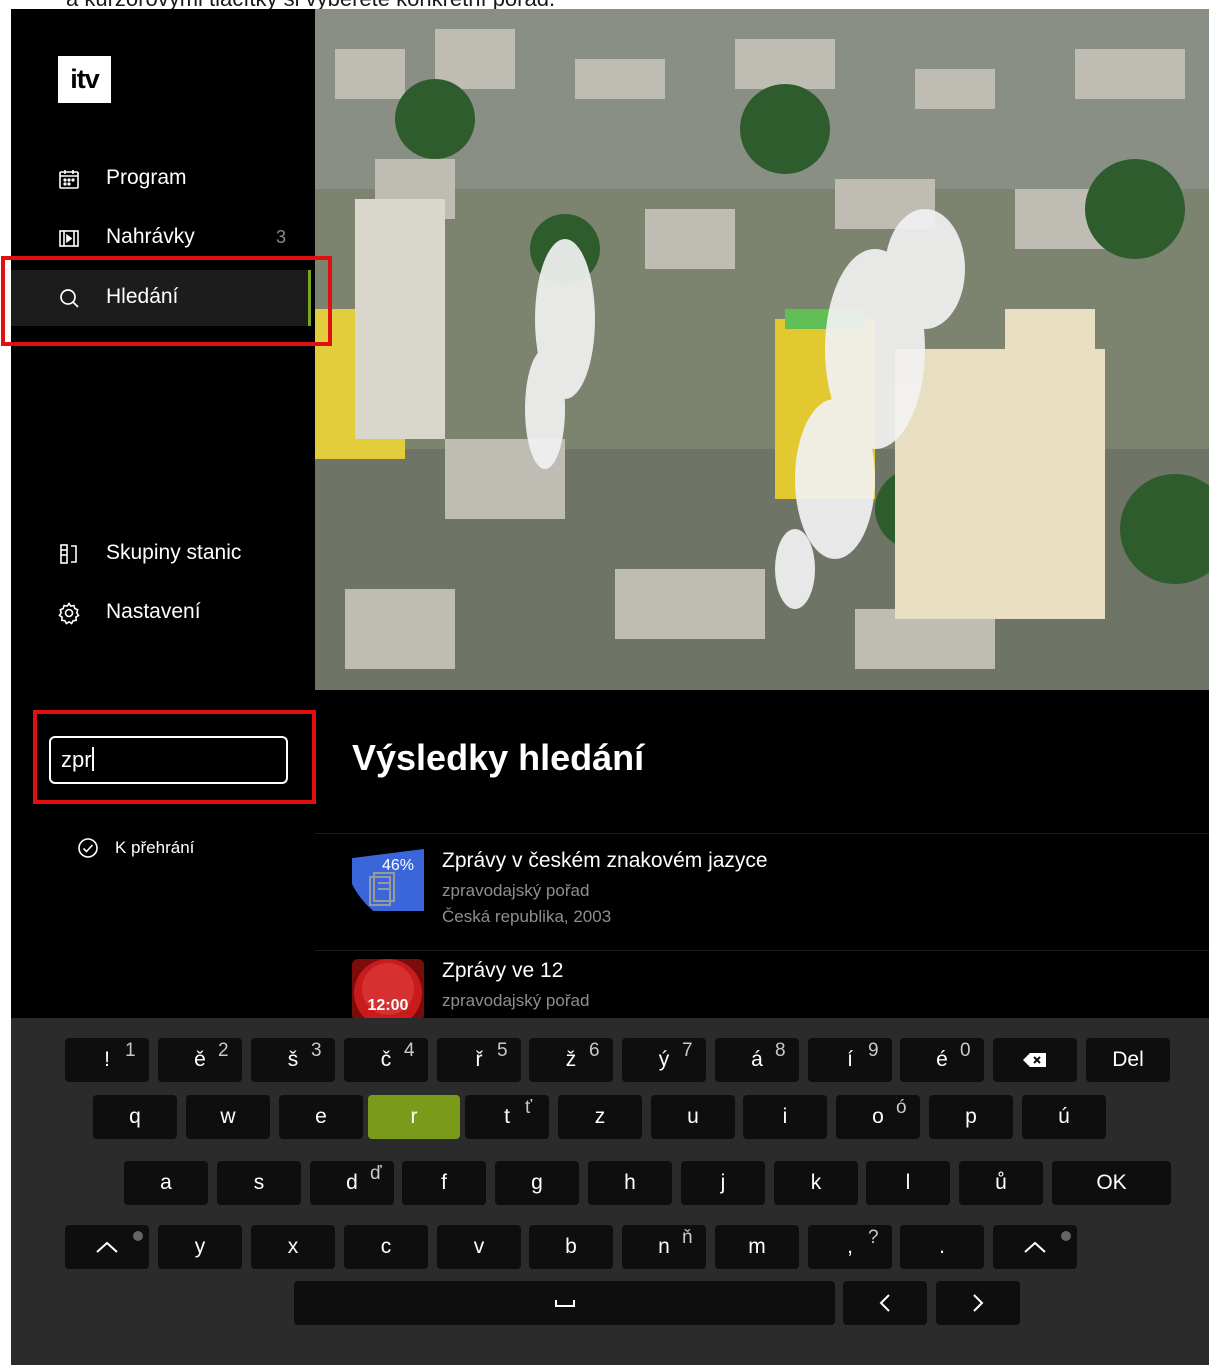 Image resolution: width=1209 pixels, height=1365 pixels. Describe the element at coordinates (498, 757) in the screenshot. I see `results-heading: Výsledky hledání` at that location.